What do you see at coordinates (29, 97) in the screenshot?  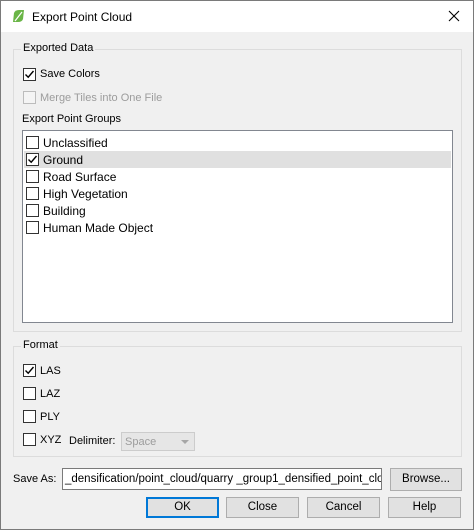 I see `merge-tiles-checkbox` at bounding box center [29, 97].